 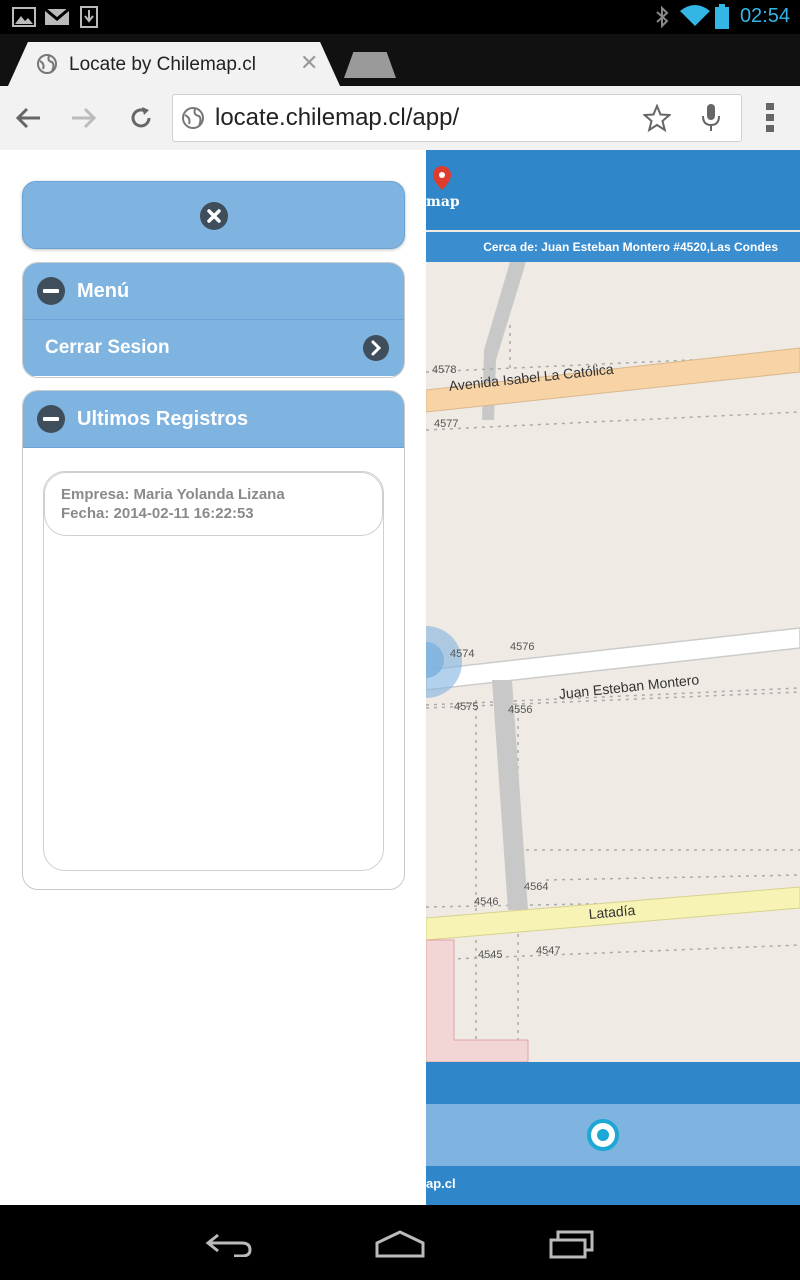 I want to click on house-number: 4578, so click(x=444, y=370).